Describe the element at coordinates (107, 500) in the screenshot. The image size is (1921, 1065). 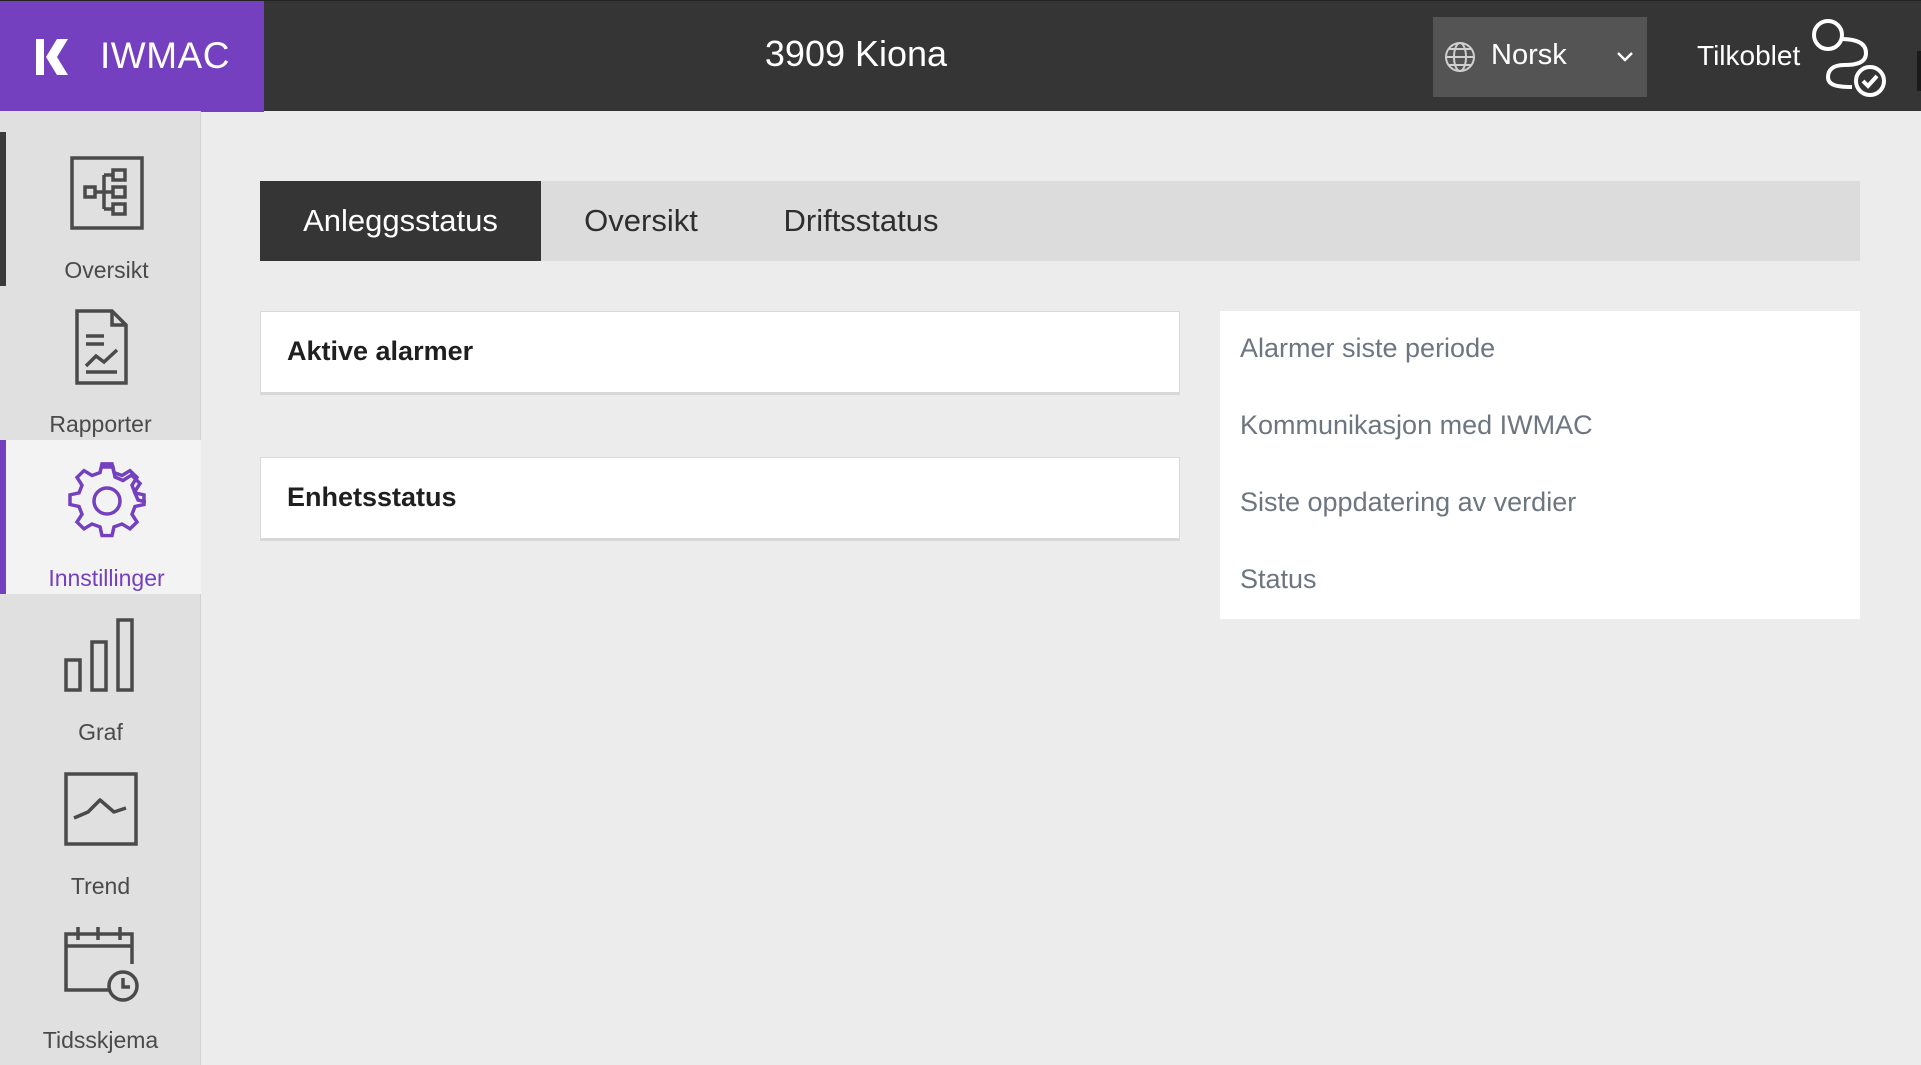
I see `gear-icon` at that location.